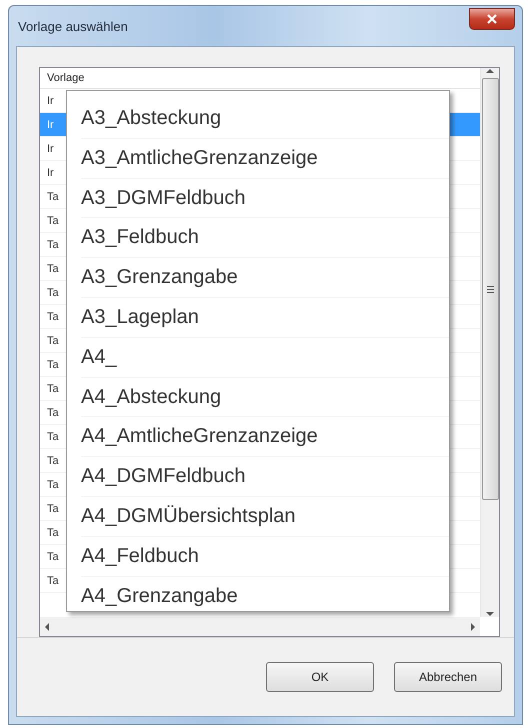 This screenshot has width=529, height=728. Describe the element at coordinates (260, 626) in the screenshot. I see `horizontal-scrollbar` at that location.